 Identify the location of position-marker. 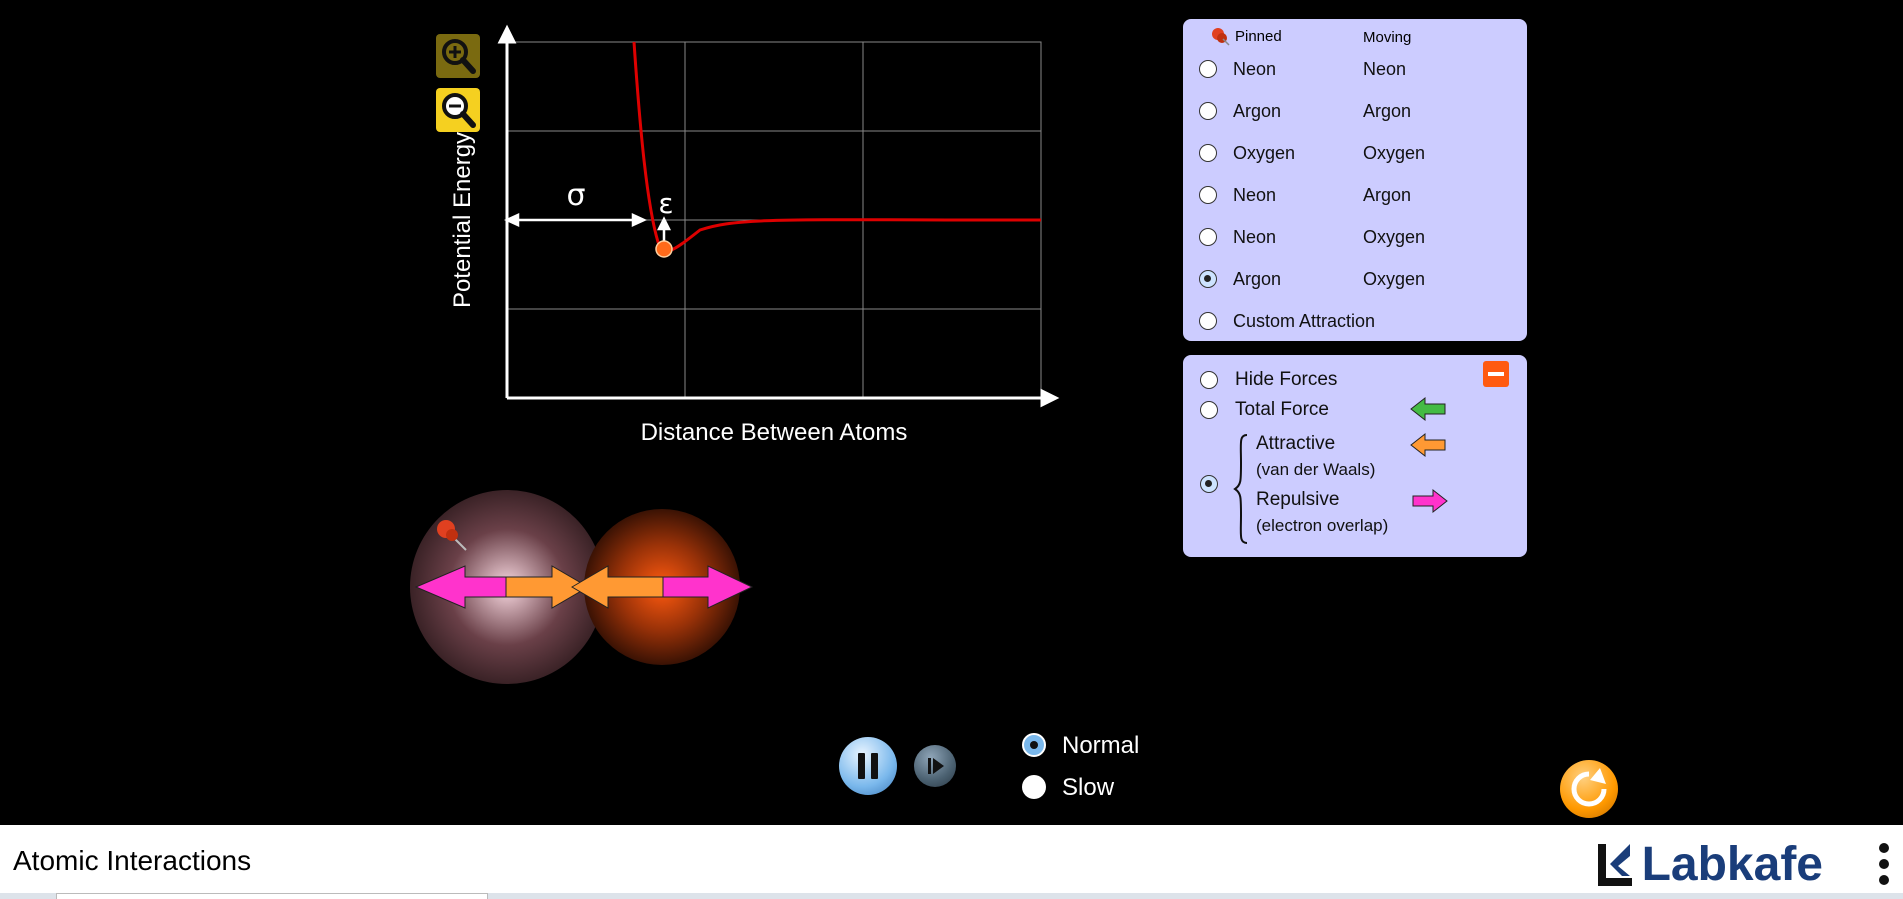
(664, 249).